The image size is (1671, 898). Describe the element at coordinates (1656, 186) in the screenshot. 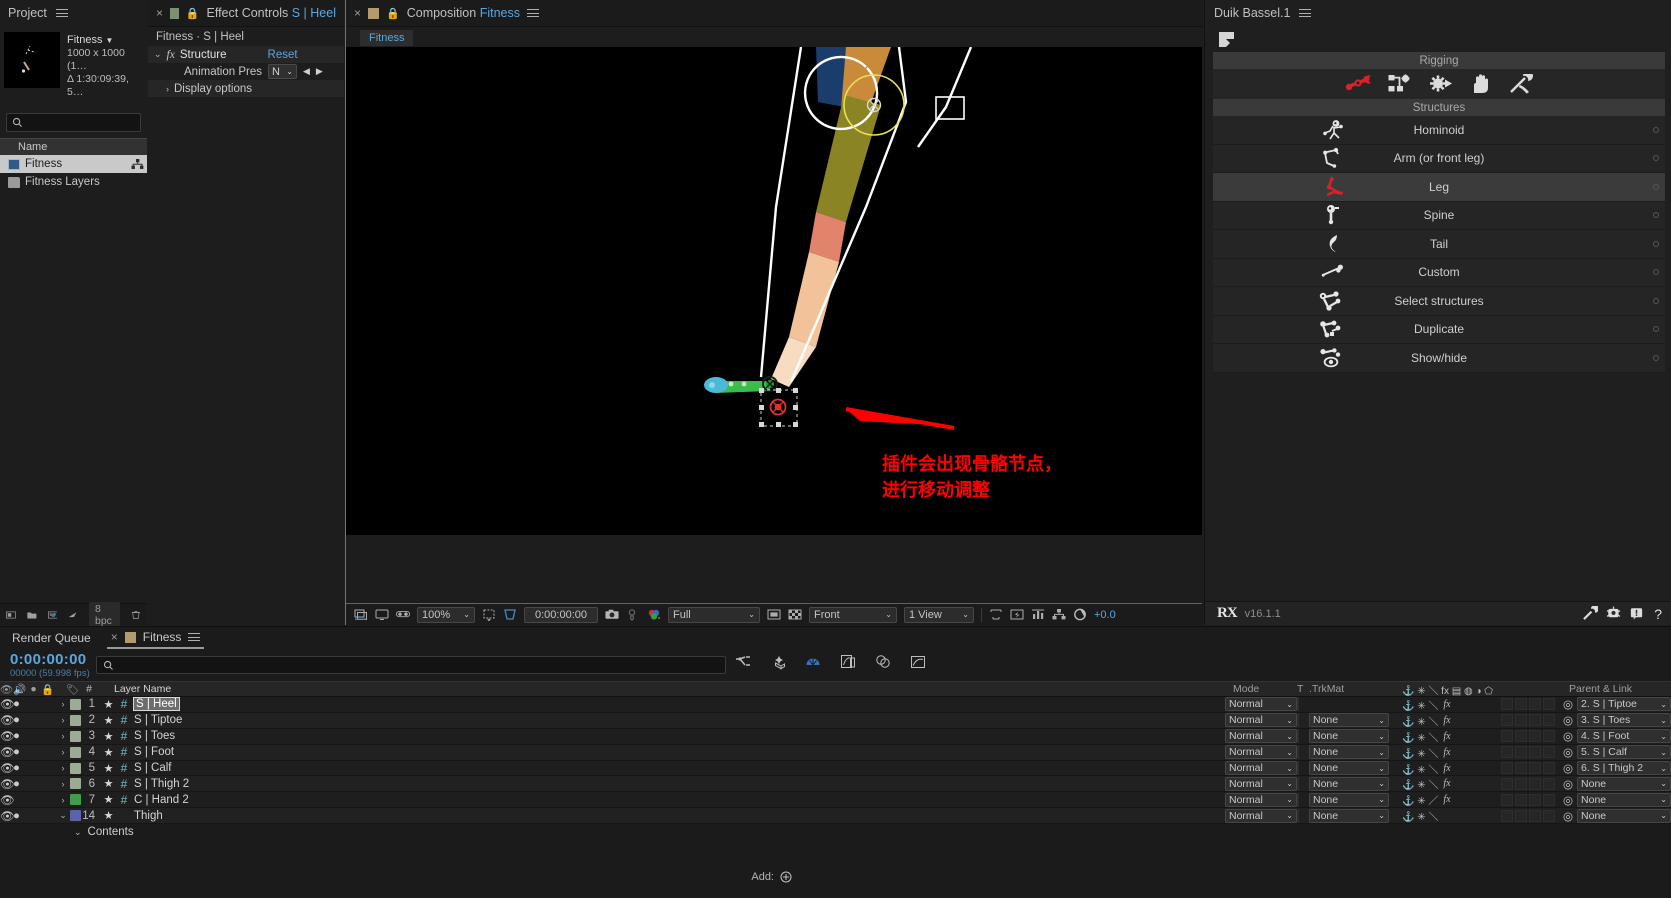

I see `duik-item-options-dot` at that location.